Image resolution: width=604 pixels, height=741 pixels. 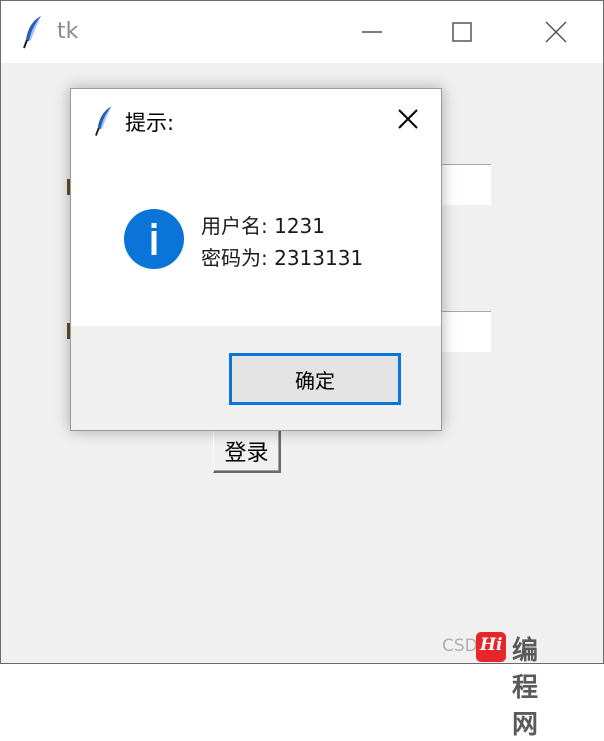 I want to click on dialog-title: 提示:, so click(x=150, y=123).